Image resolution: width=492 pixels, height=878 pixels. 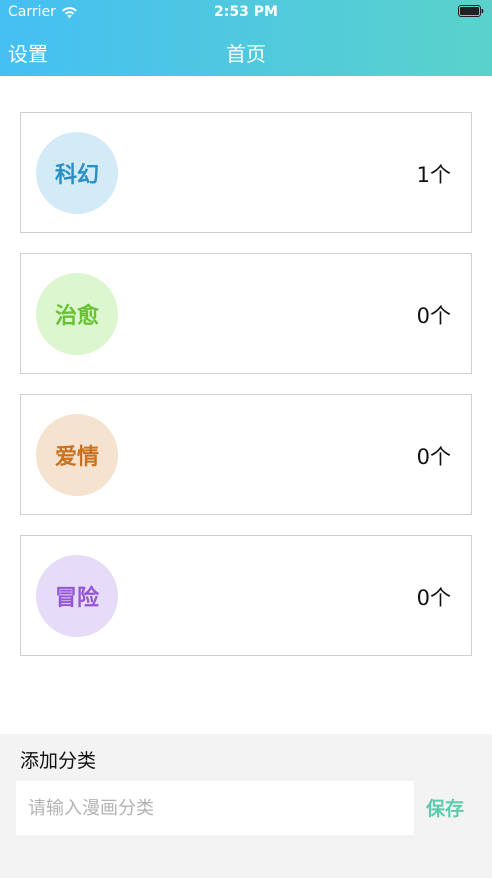 I want to click on category-badge: 科幻, so click(x=77, y=173).